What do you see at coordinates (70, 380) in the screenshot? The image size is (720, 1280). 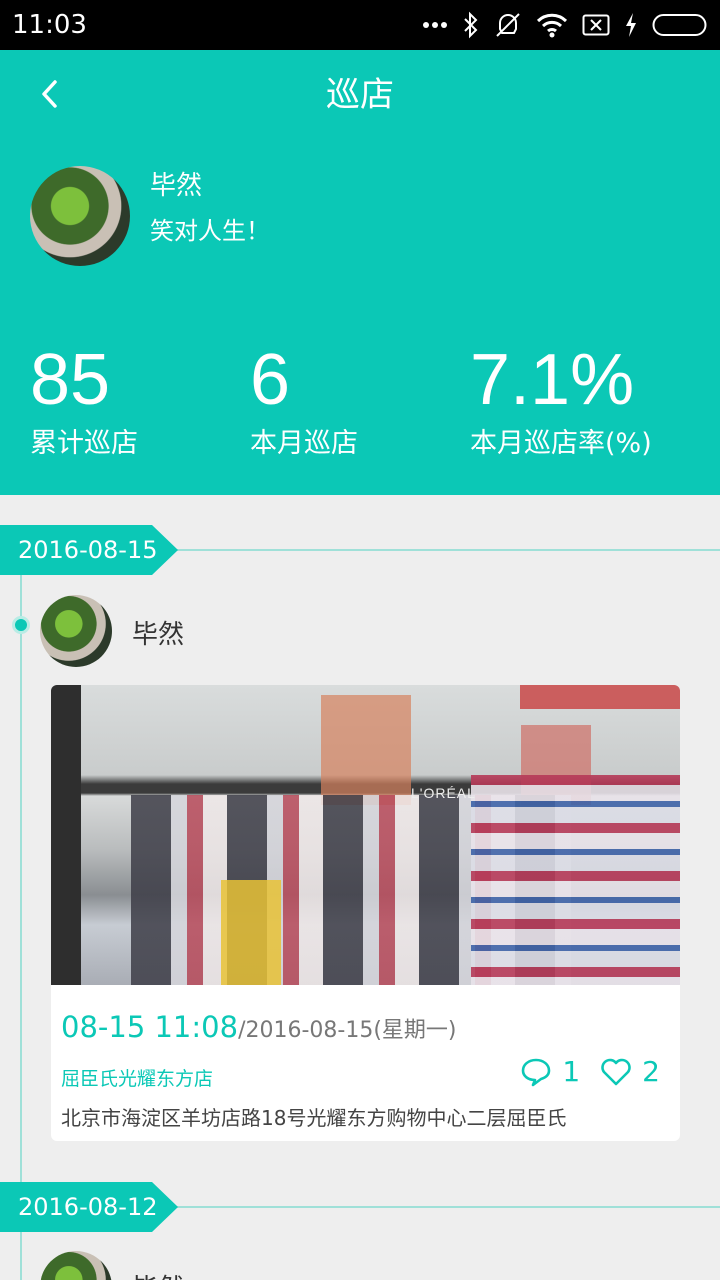 I see `stat-value: 85` at bounding box center [70, 380].